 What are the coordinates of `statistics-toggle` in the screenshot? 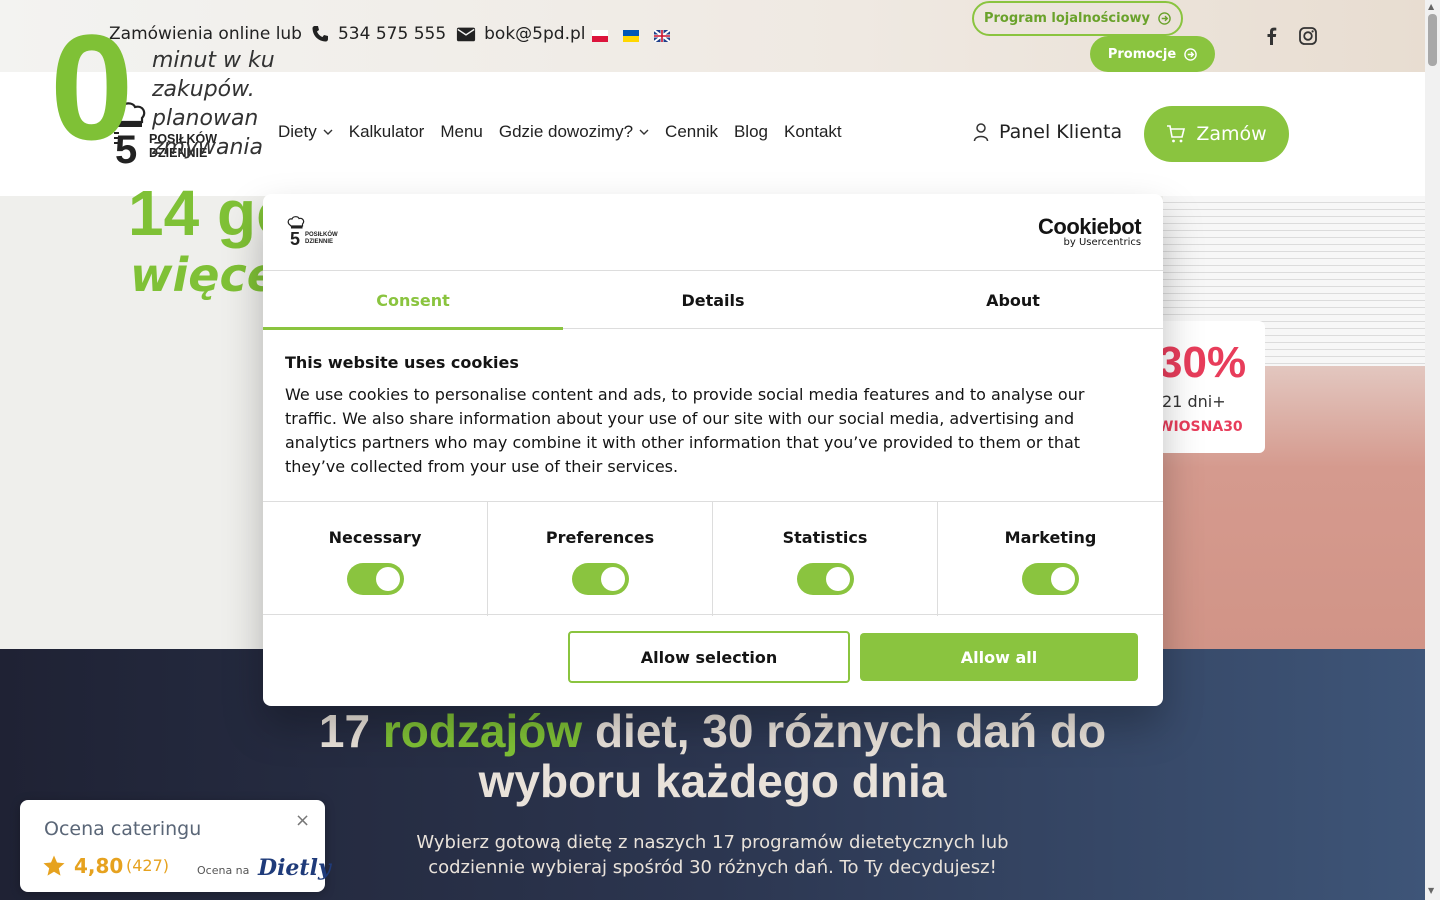 It's located at (825, 579).